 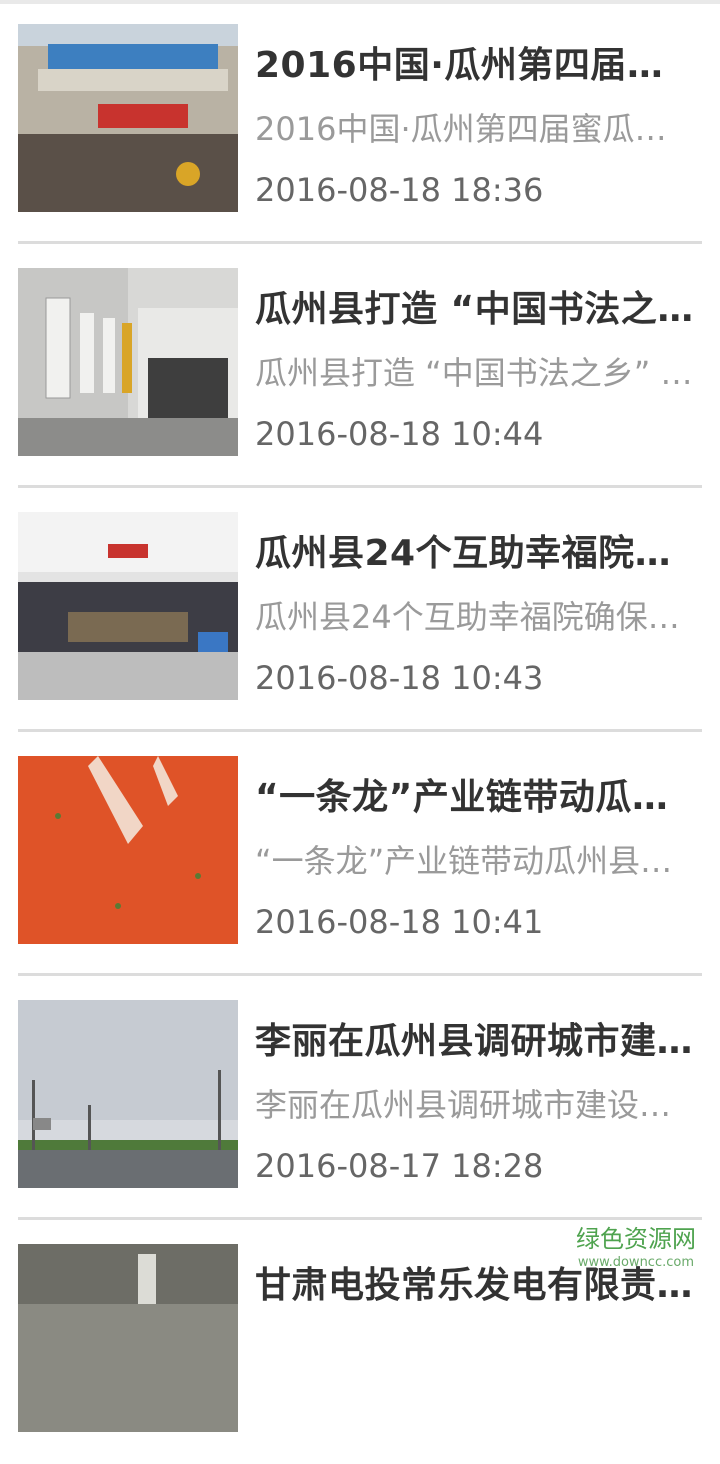 What do you see at coordinates (399, 922) in the screenshot?
I see `news-date: 2016-08-18 10:41` at bounding box center [399, 922].